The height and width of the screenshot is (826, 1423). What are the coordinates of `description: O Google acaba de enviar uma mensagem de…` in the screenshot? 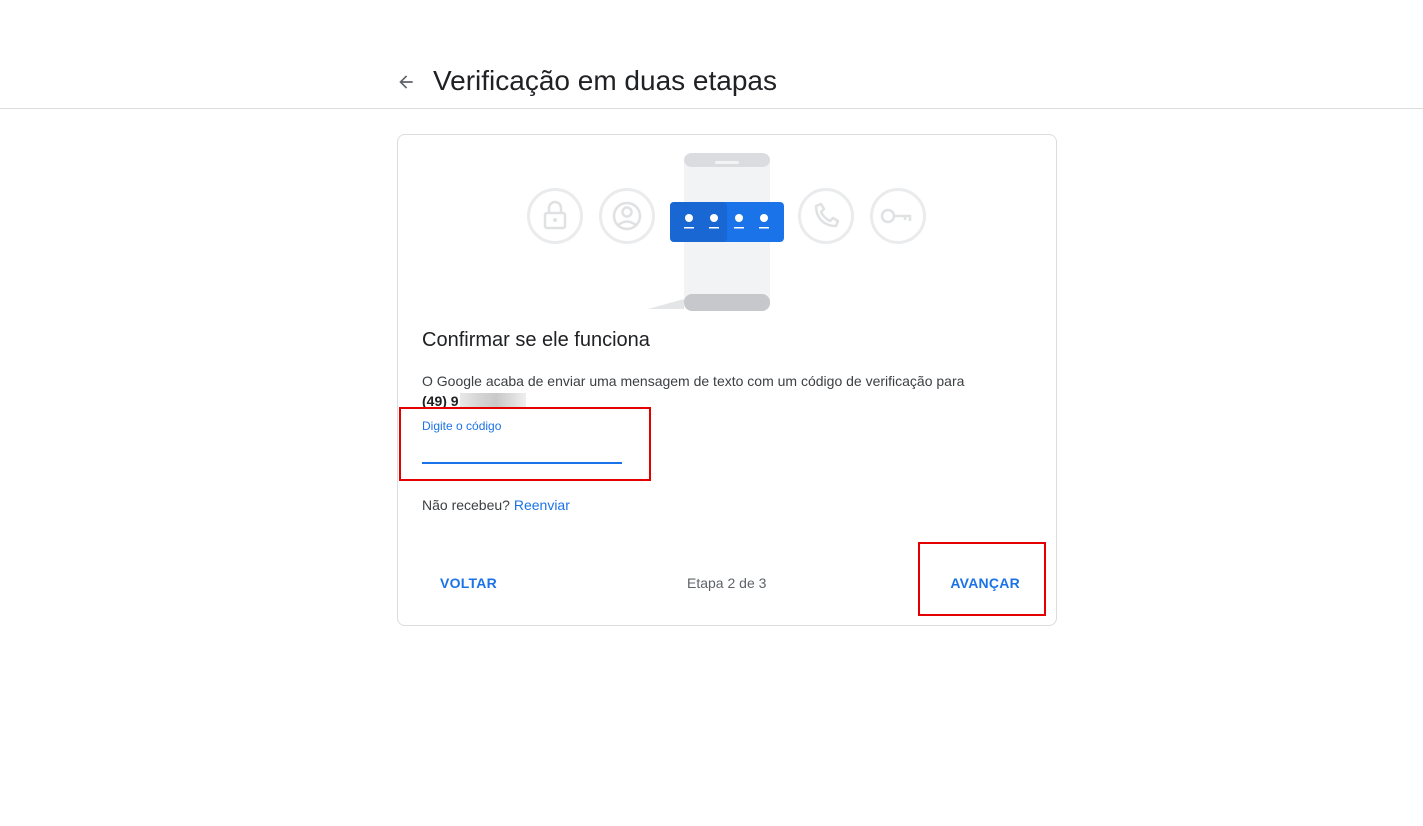 It's located at (722, 391).